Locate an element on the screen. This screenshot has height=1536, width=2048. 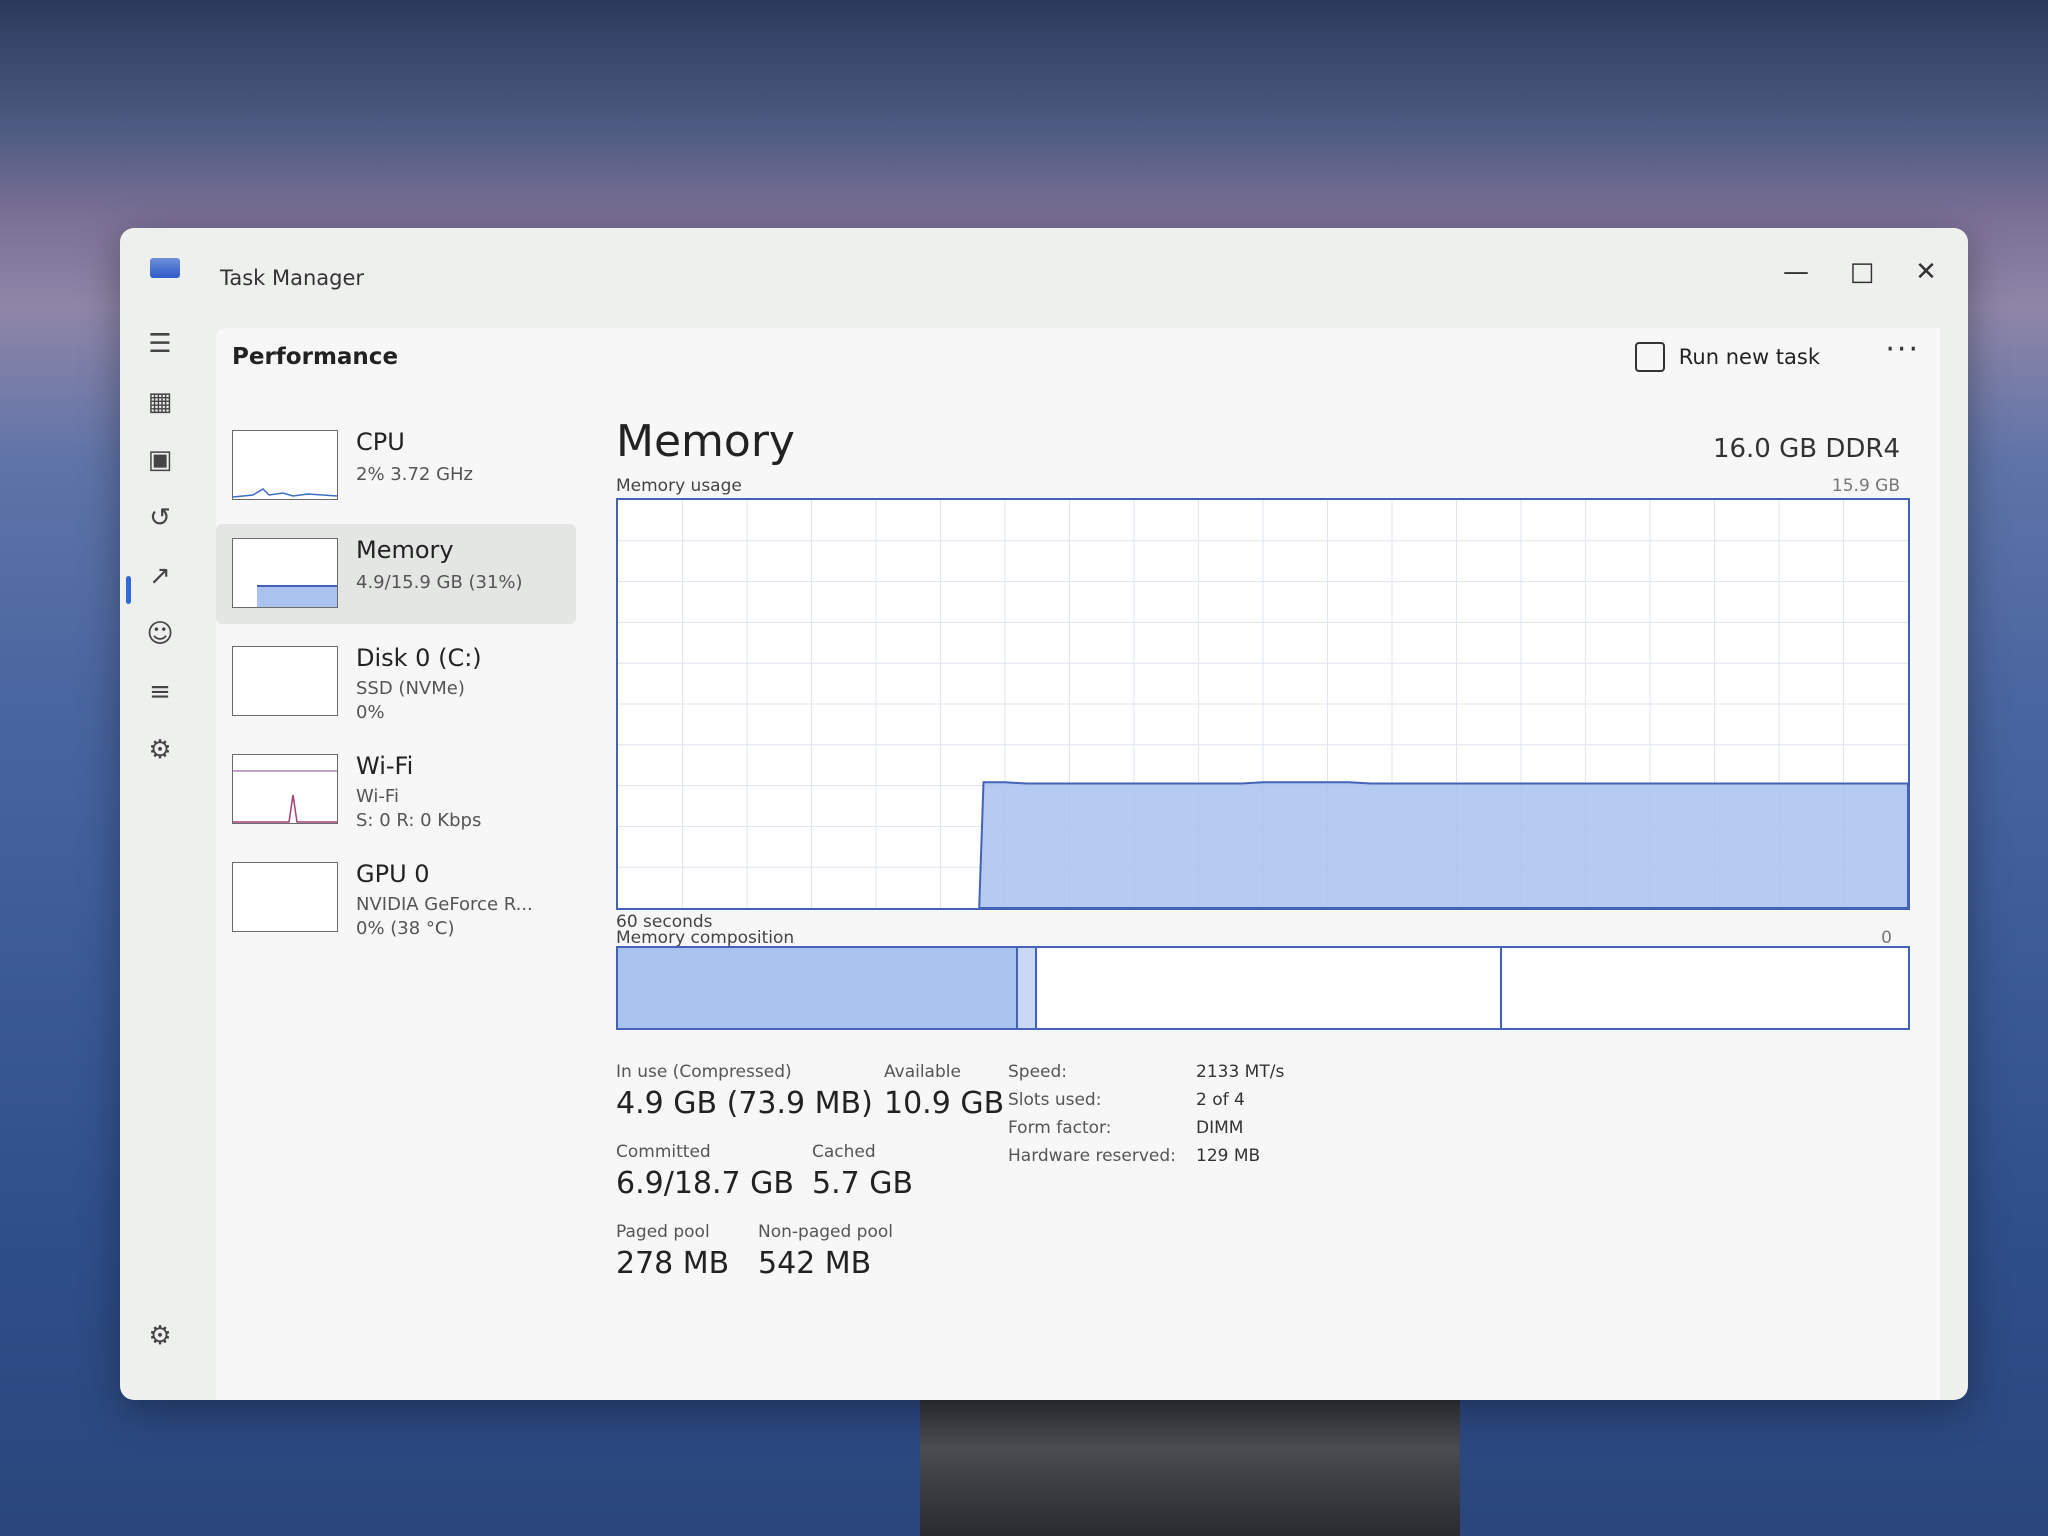
paged-pool-label: Paged pool is located at coordinates (663, 1232).